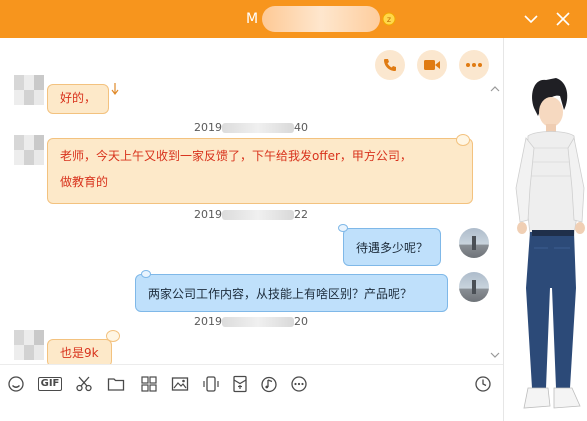 The width and height of the screenshot is (587, 421). I want to click on vip-badge-icon: z, so click(389, 19).